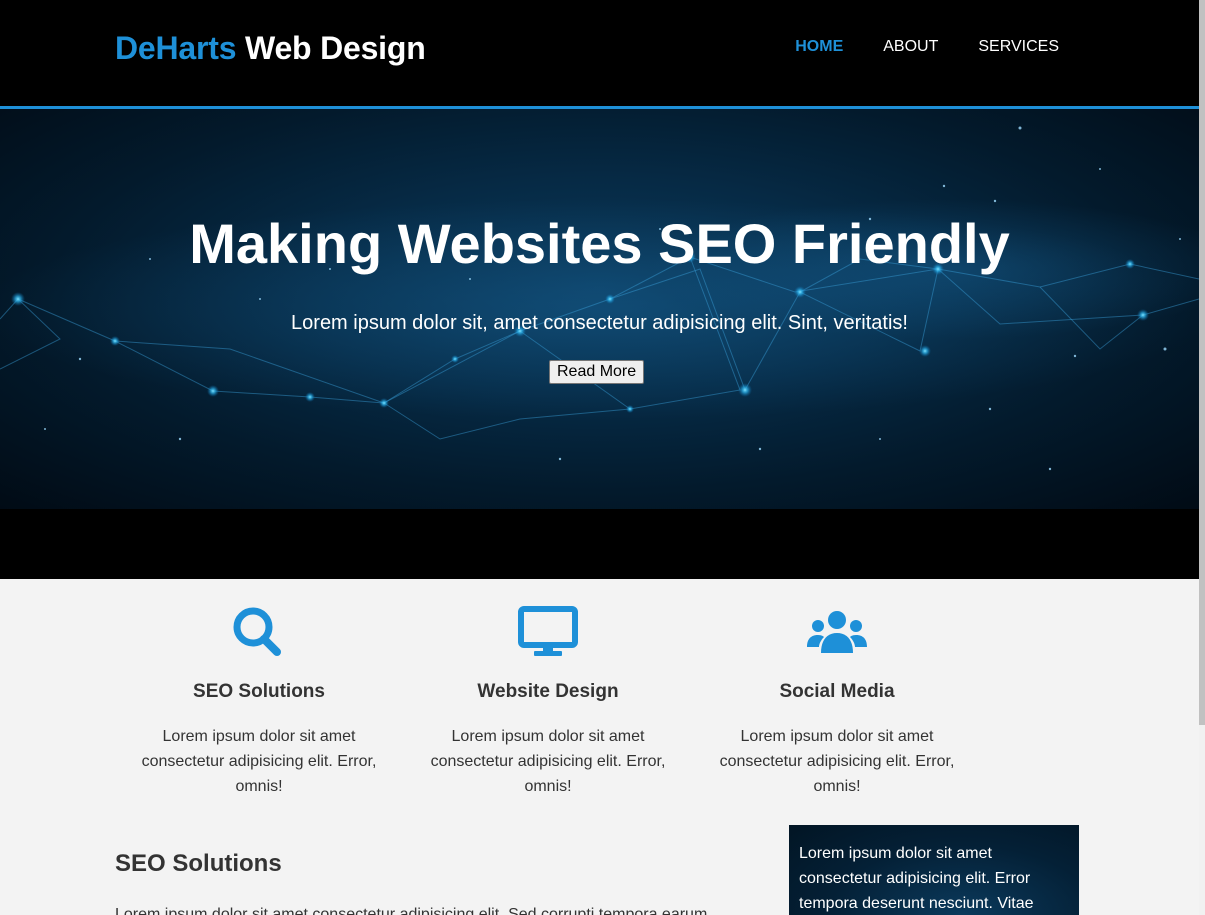  Describe the element at coordinates (599, 544) in the screenshot. I see `hero-bottom-band` at that location.